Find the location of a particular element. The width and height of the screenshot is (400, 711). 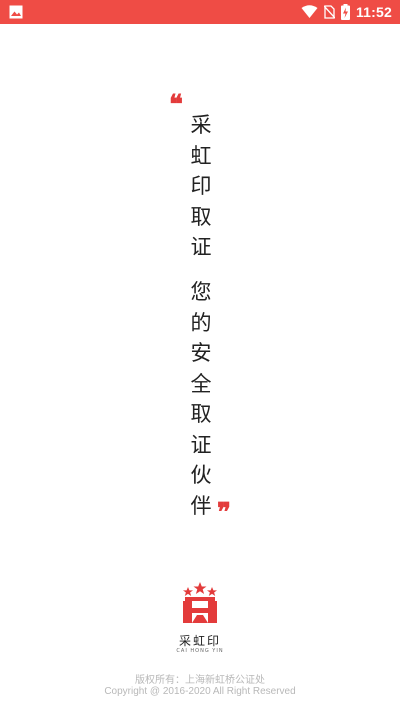

logo-icon is located at coordinates (200, 602).